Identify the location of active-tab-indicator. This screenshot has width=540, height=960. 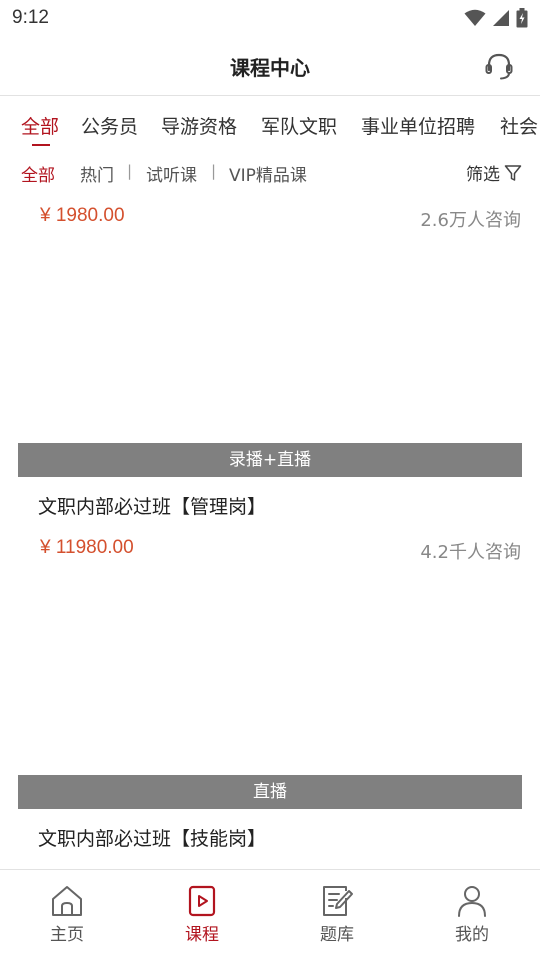
(41, 145).